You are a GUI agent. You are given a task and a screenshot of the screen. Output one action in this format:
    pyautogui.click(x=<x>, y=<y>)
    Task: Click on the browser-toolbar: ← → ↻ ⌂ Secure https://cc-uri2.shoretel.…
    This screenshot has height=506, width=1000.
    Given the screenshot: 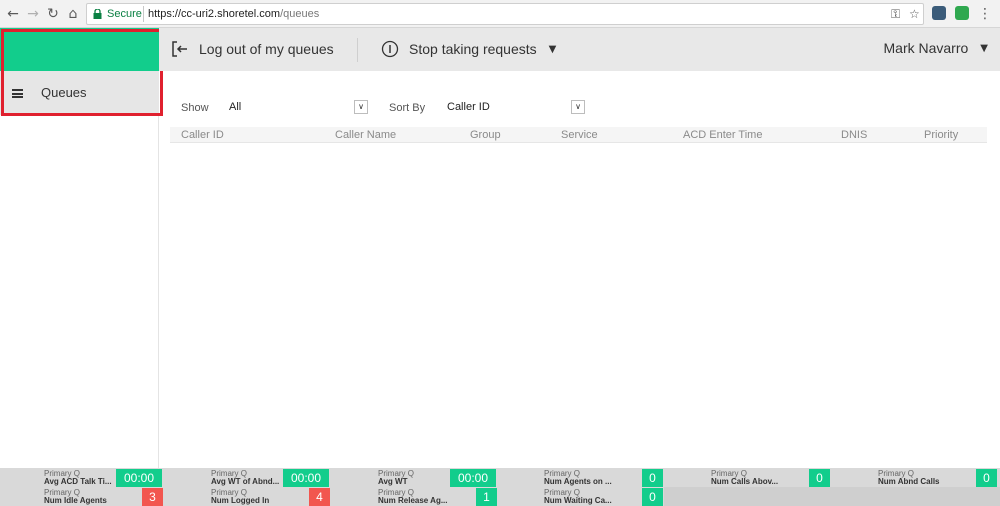 What is the action you would take?
    pyautogui.click(x=500, y=14)
    